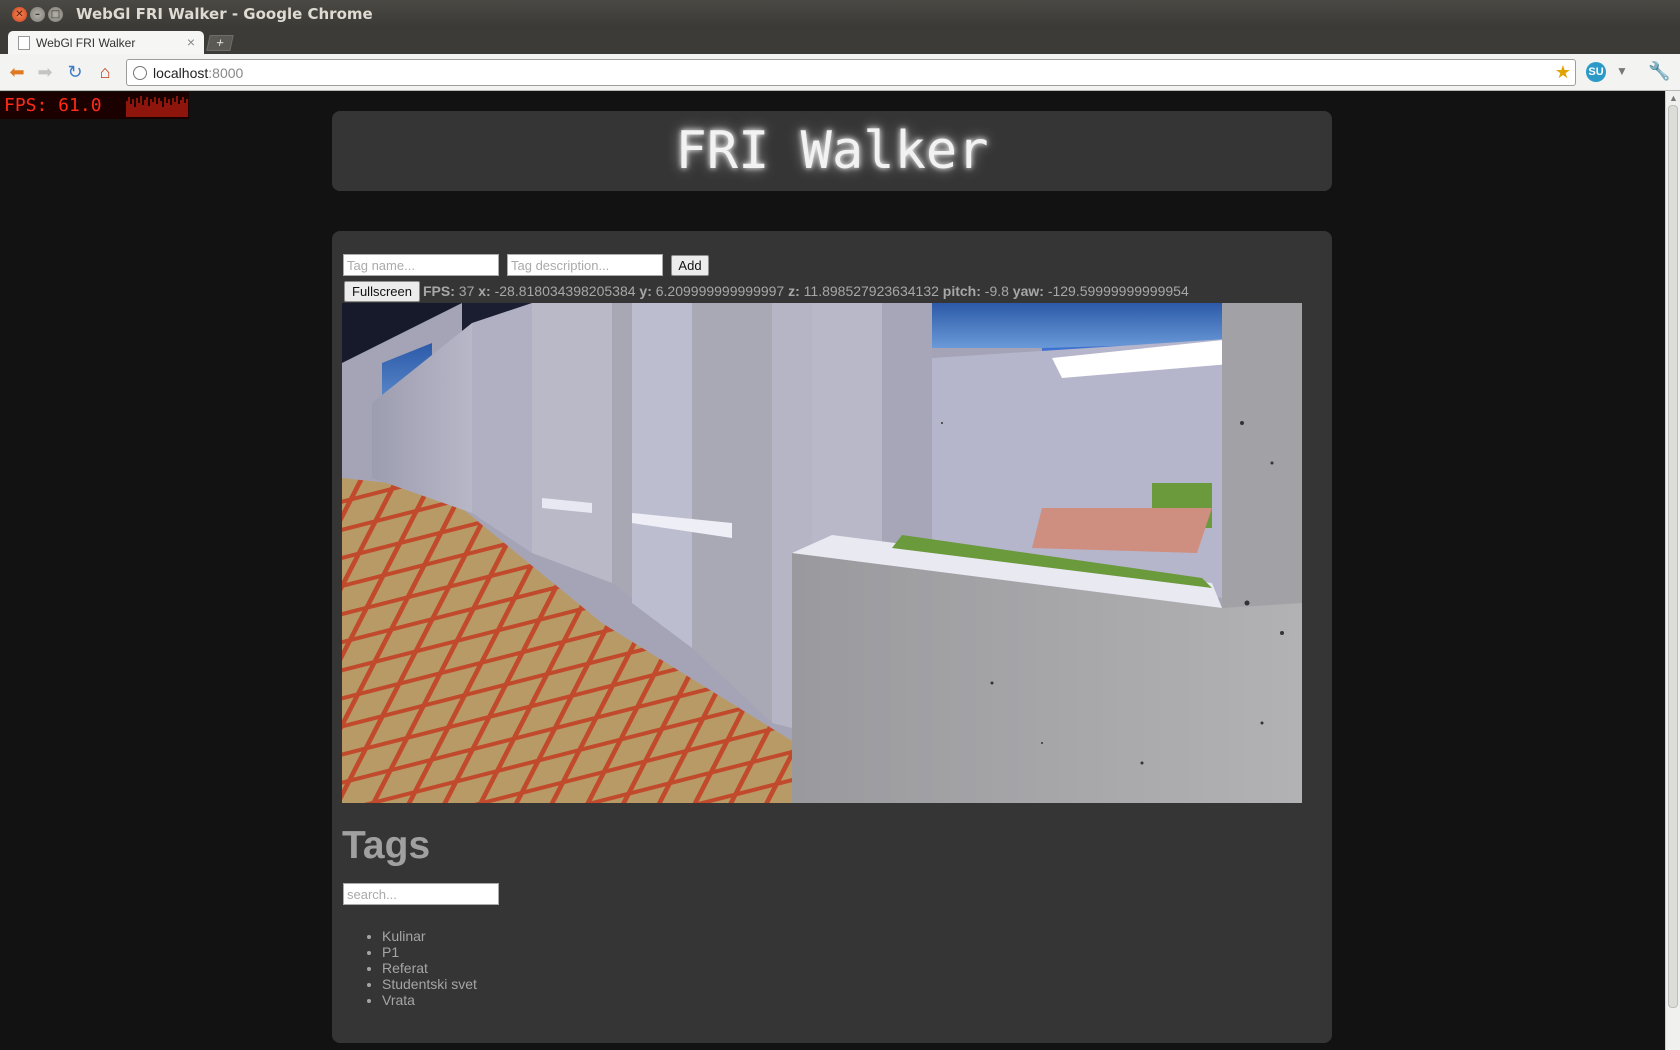  I want to click on page-icon, so click(24, 43).